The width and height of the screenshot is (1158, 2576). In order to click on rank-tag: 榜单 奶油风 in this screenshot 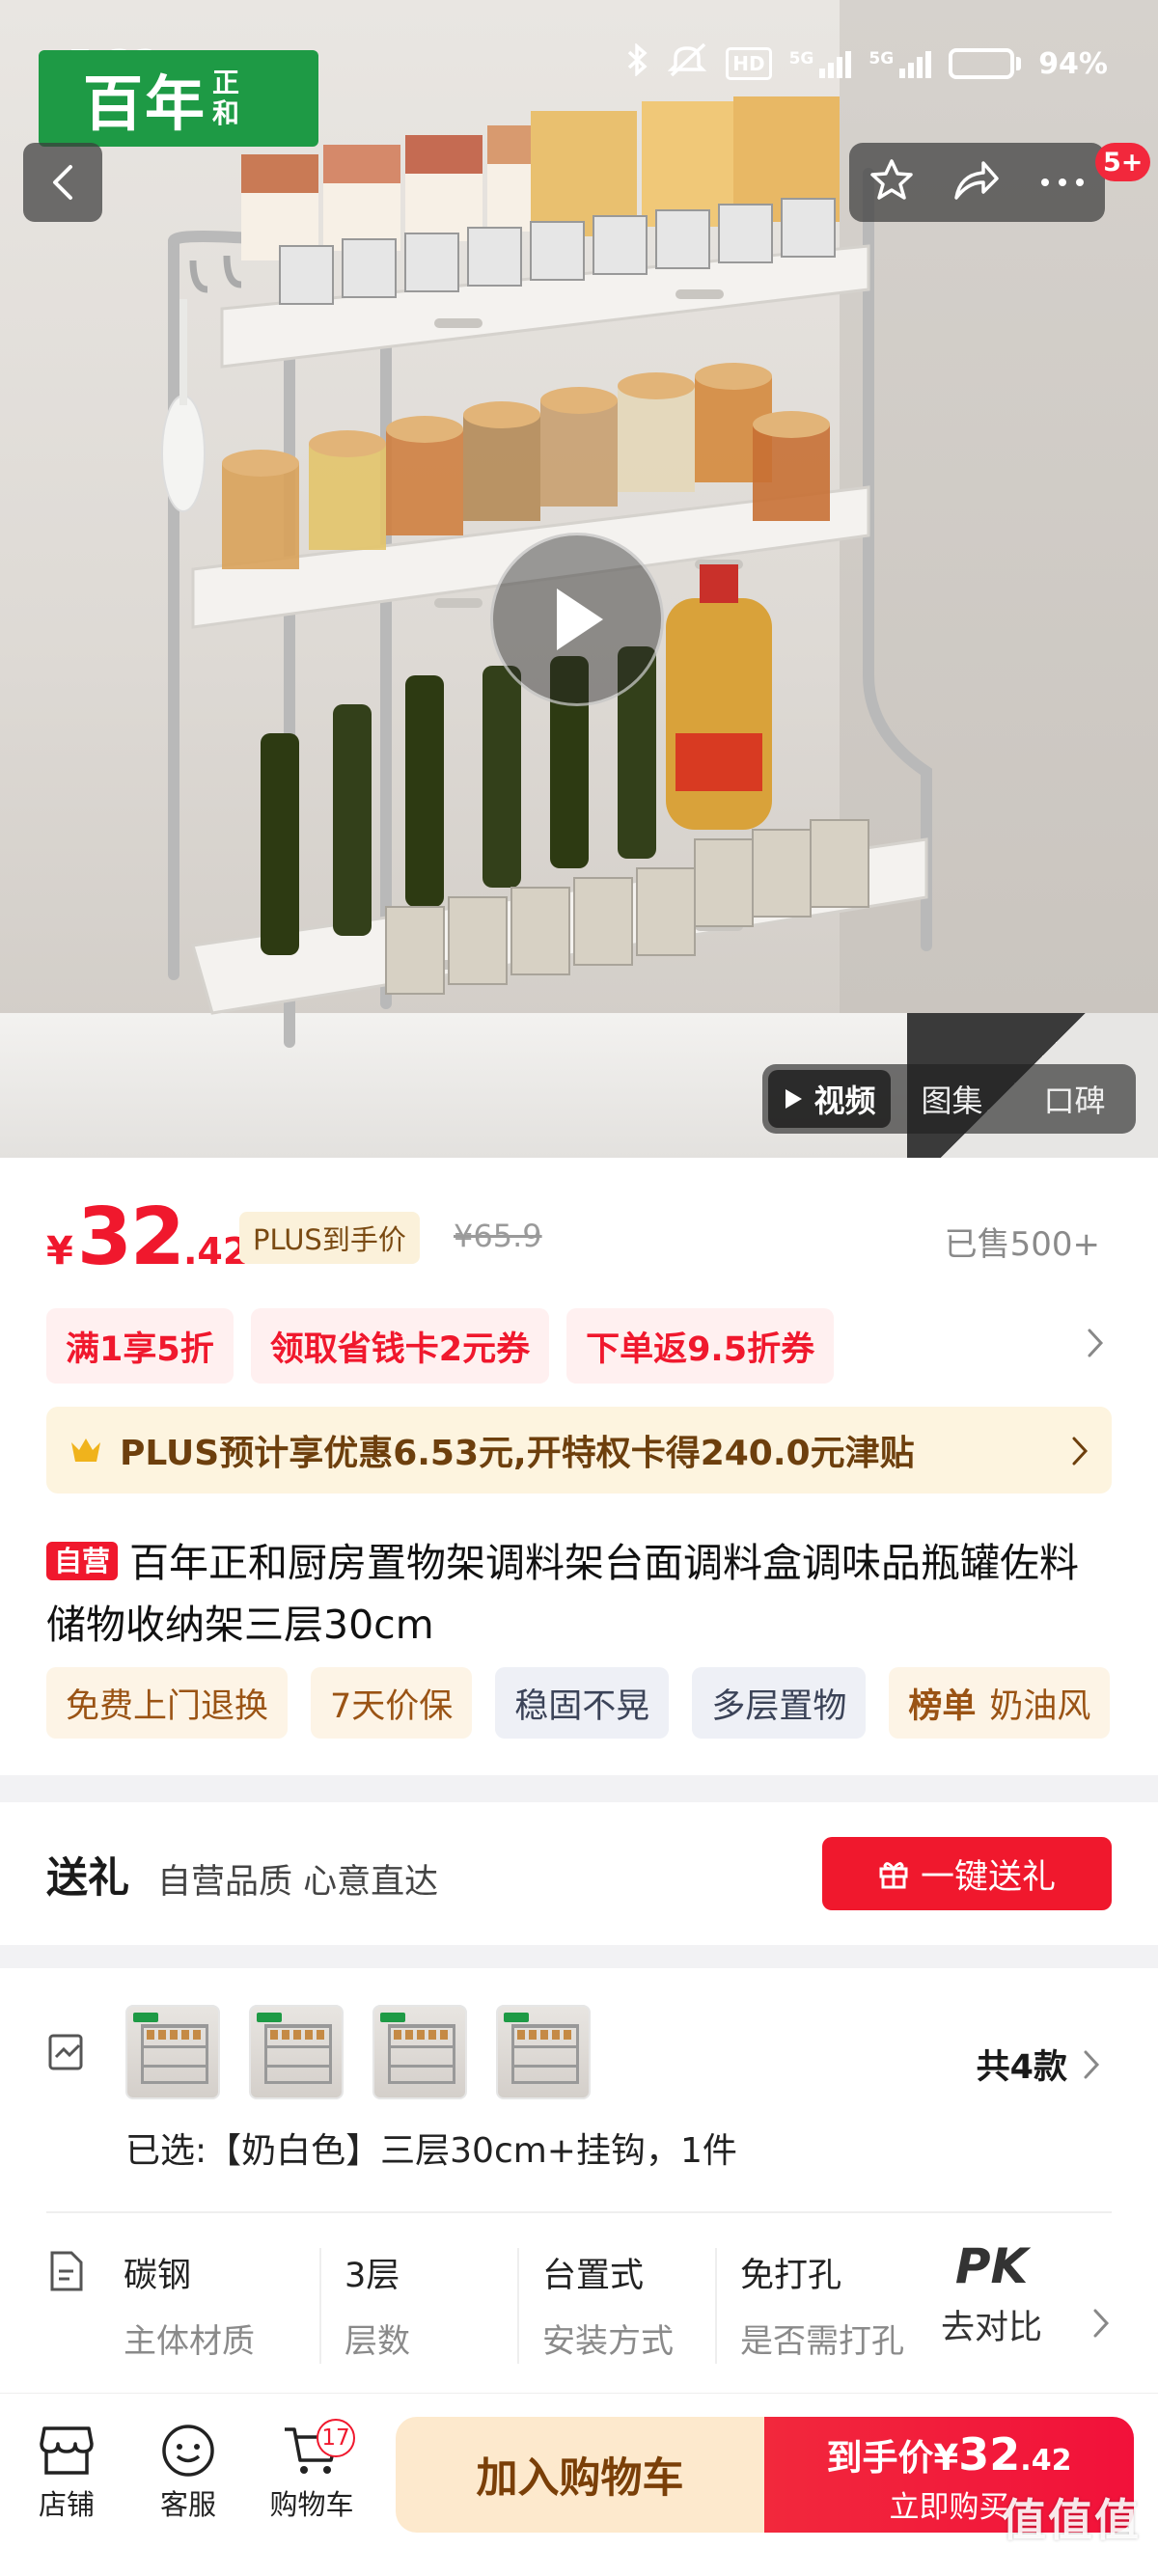, I will do `click(1000, 1703)`.